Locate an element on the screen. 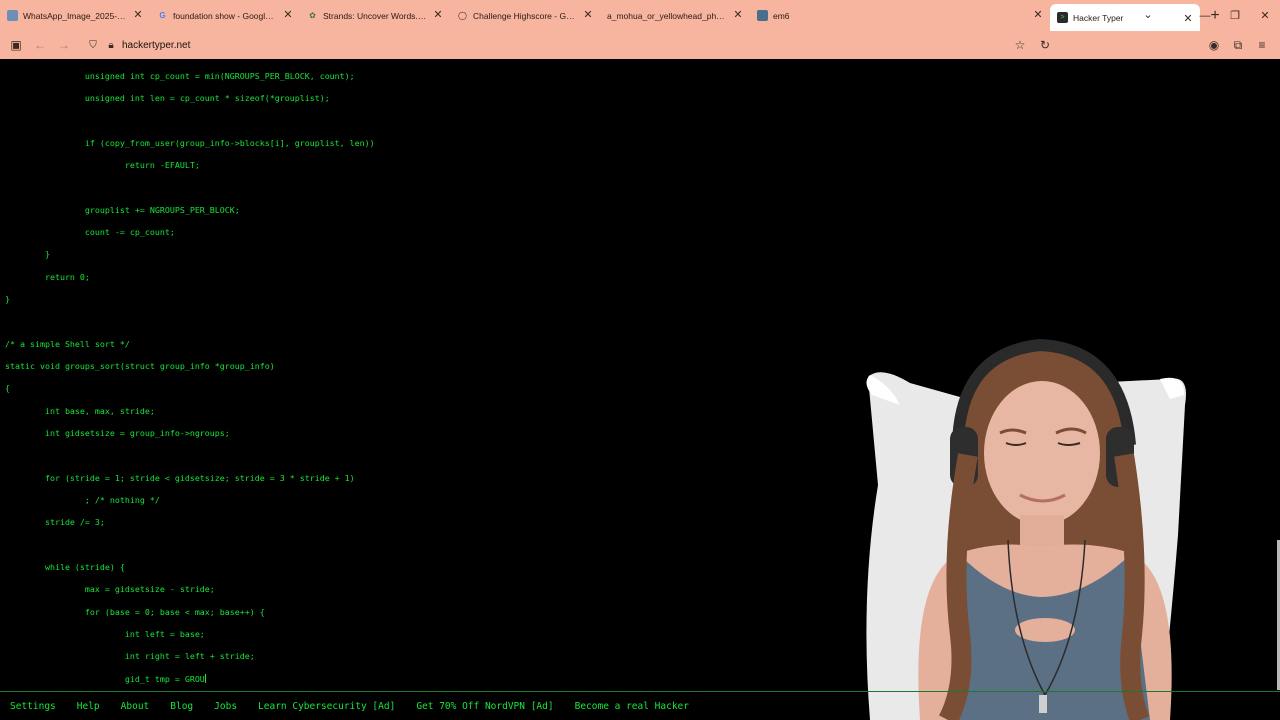 This screenshot has height=720, width=1280. learn-cybersecurity-ad-link: Learn Cybersecurity [Ad] is located at coordinates (326, 706).